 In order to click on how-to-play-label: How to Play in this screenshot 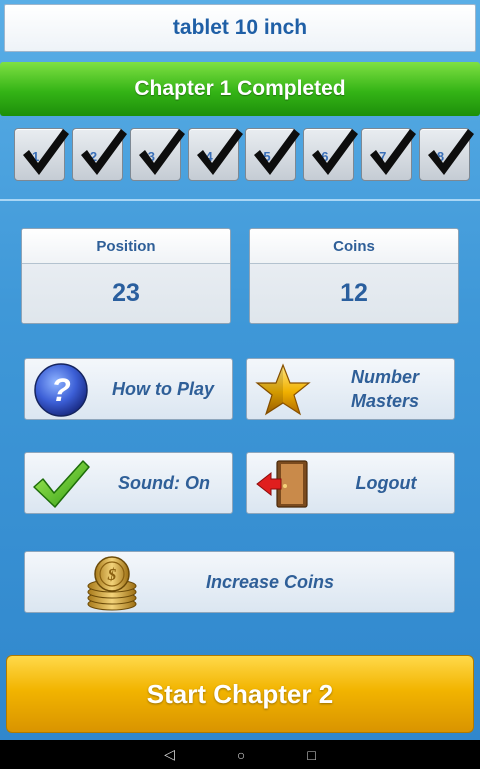, I will do `click(162, 389)`.